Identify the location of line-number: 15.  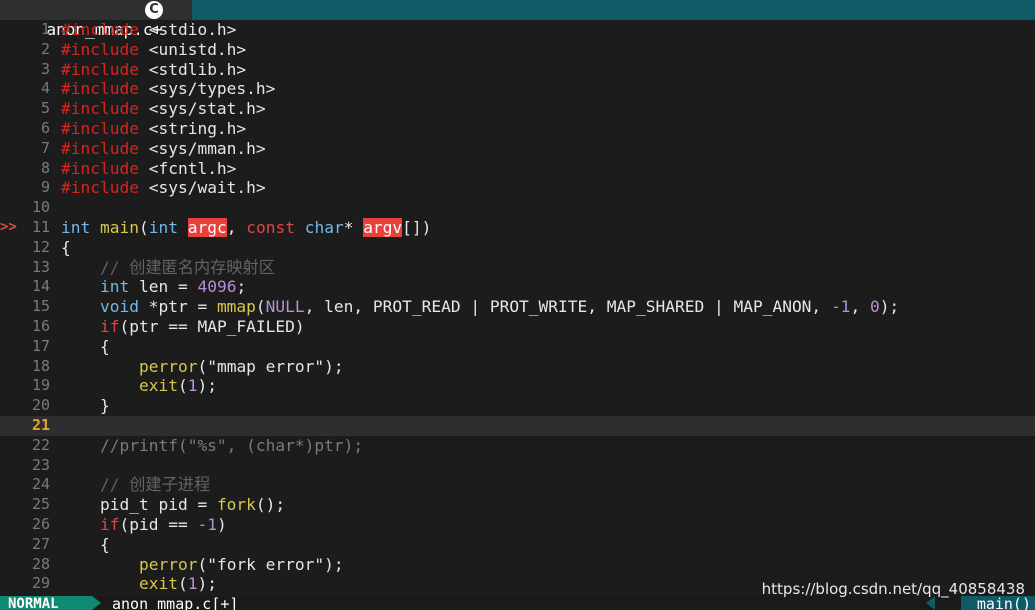
(40, 306).